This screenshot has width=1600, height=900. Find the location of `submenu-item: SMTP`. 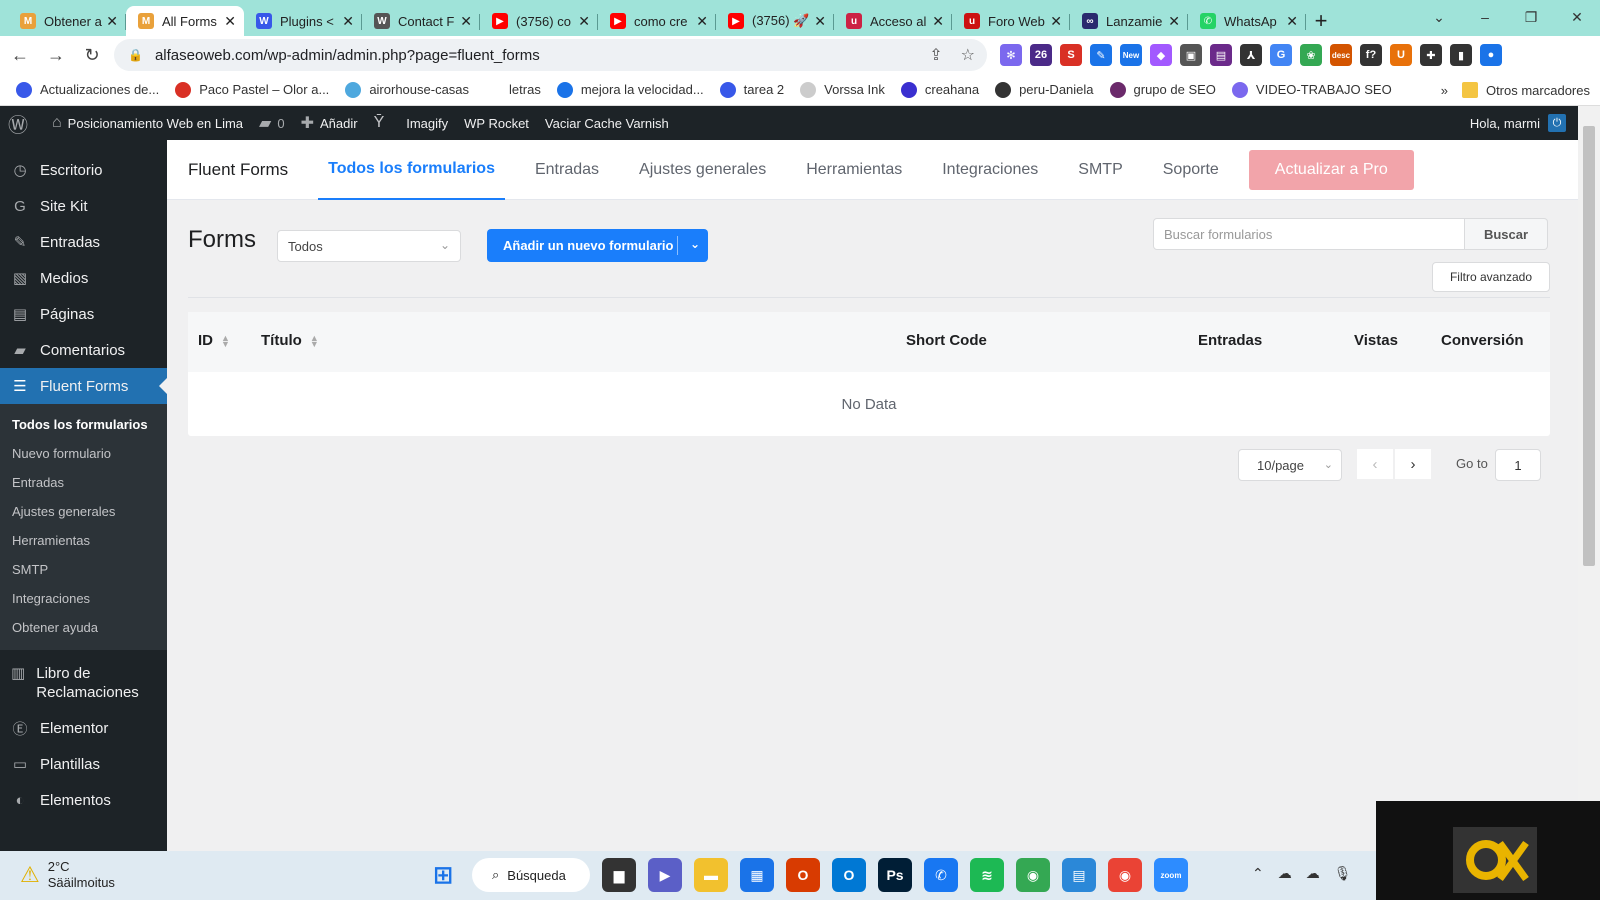

submenu-item: SMTP is located at coordinates (83, 569).